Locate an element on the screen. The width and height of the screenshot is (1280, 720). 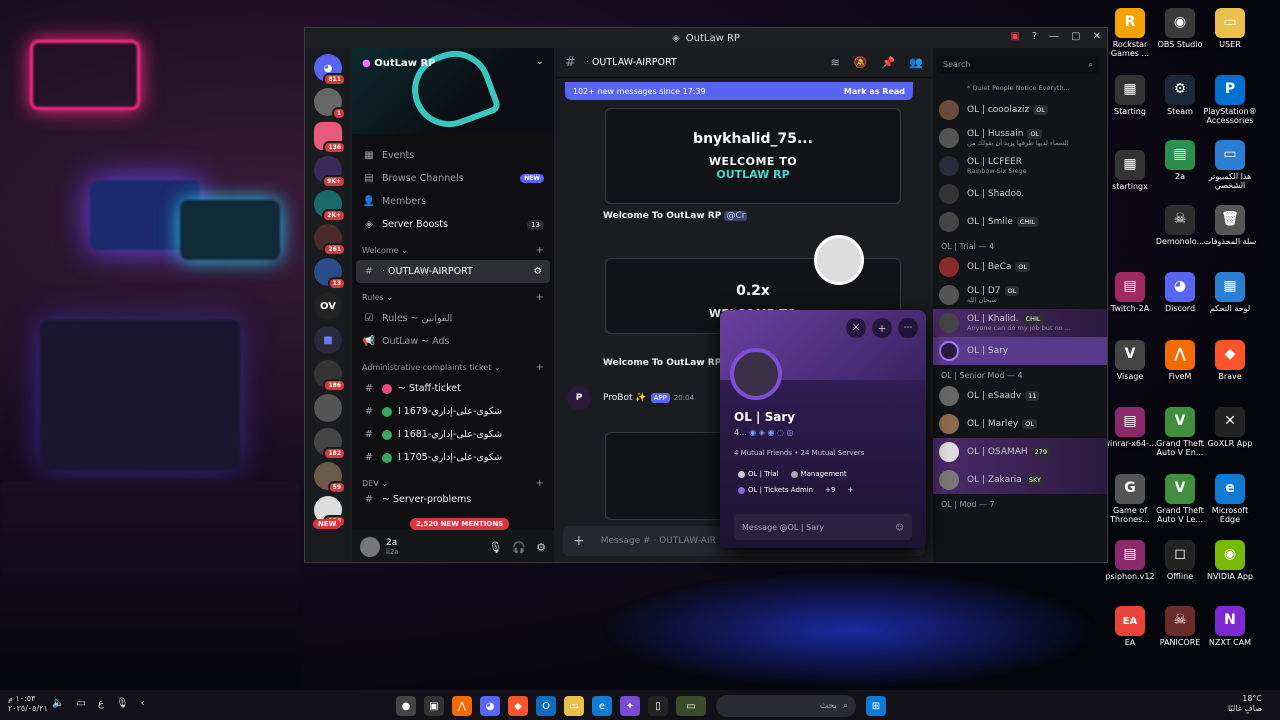
desktop-icon: ▤ psiphon.v12 is located at coordinates (1130, 561).